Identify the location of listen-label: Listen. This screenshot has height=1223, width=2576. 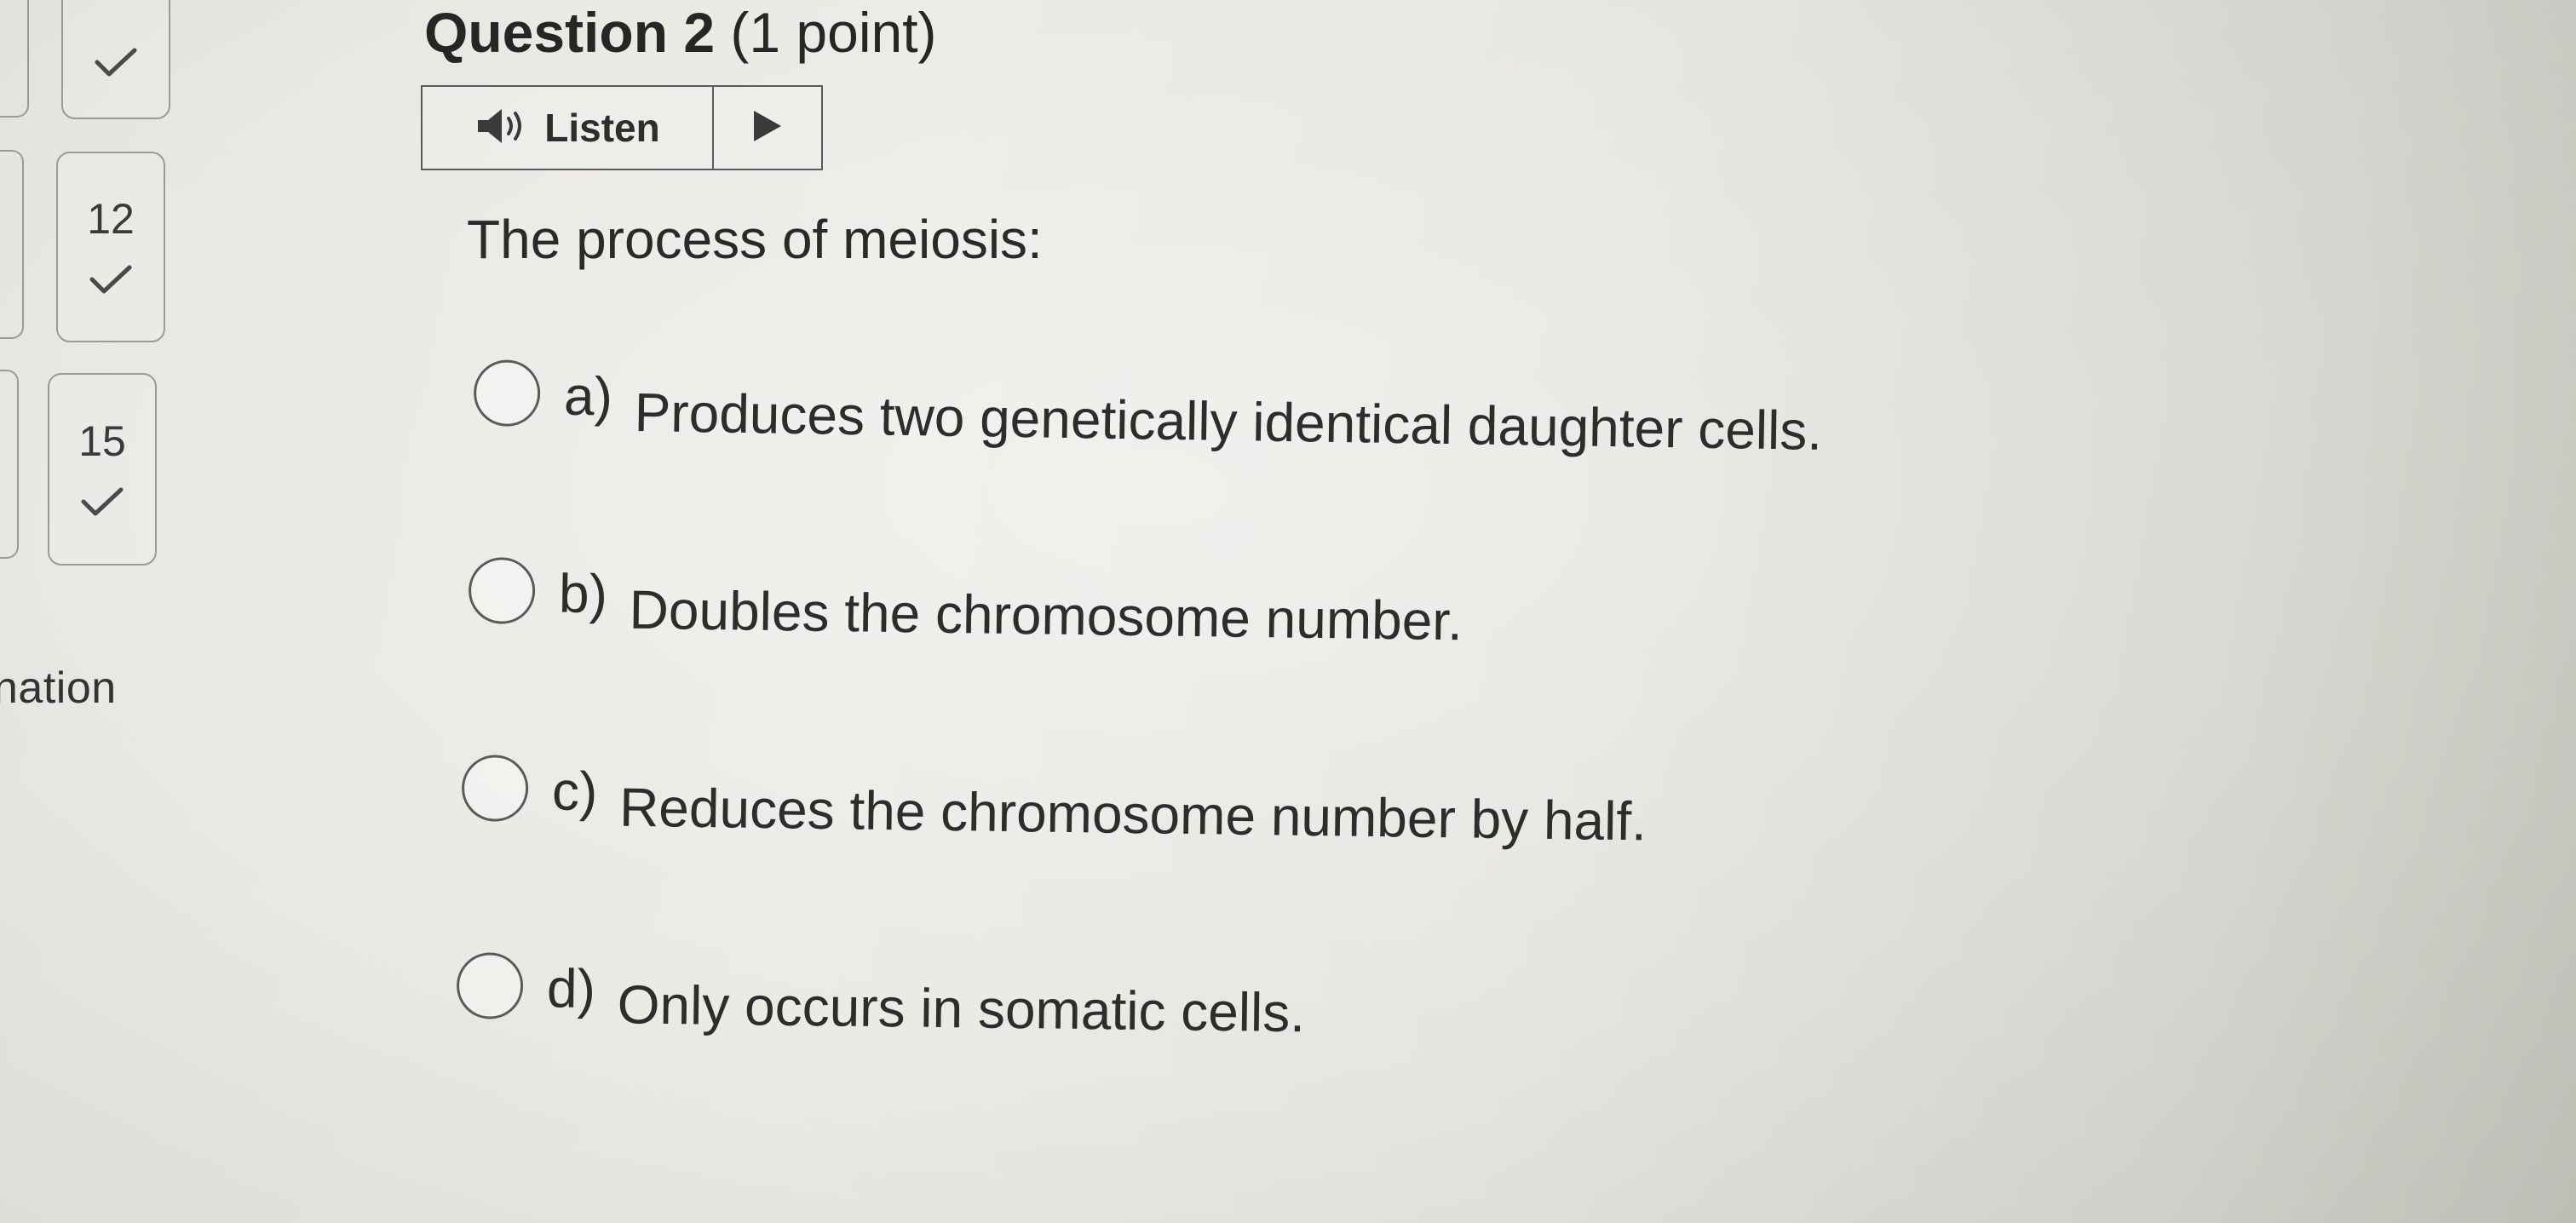
(602, 128).